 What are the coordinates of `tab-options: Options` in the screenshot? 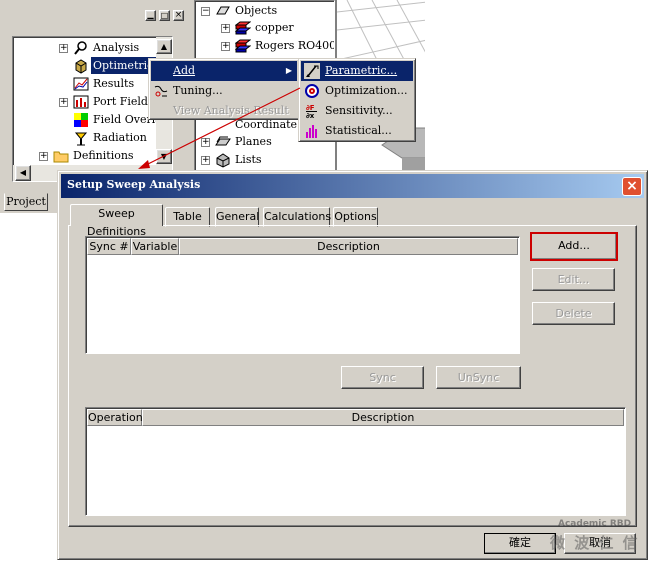 It's located at (355, 217).